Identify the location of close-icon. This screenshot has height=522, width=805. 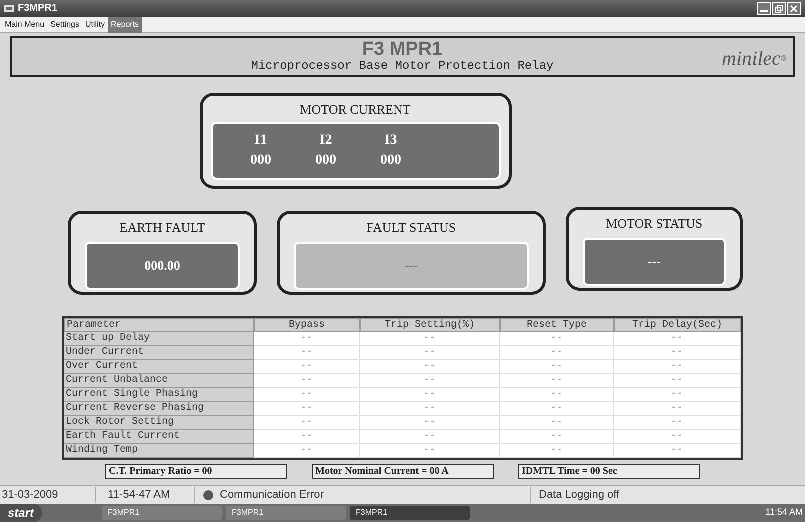
(794, 8).